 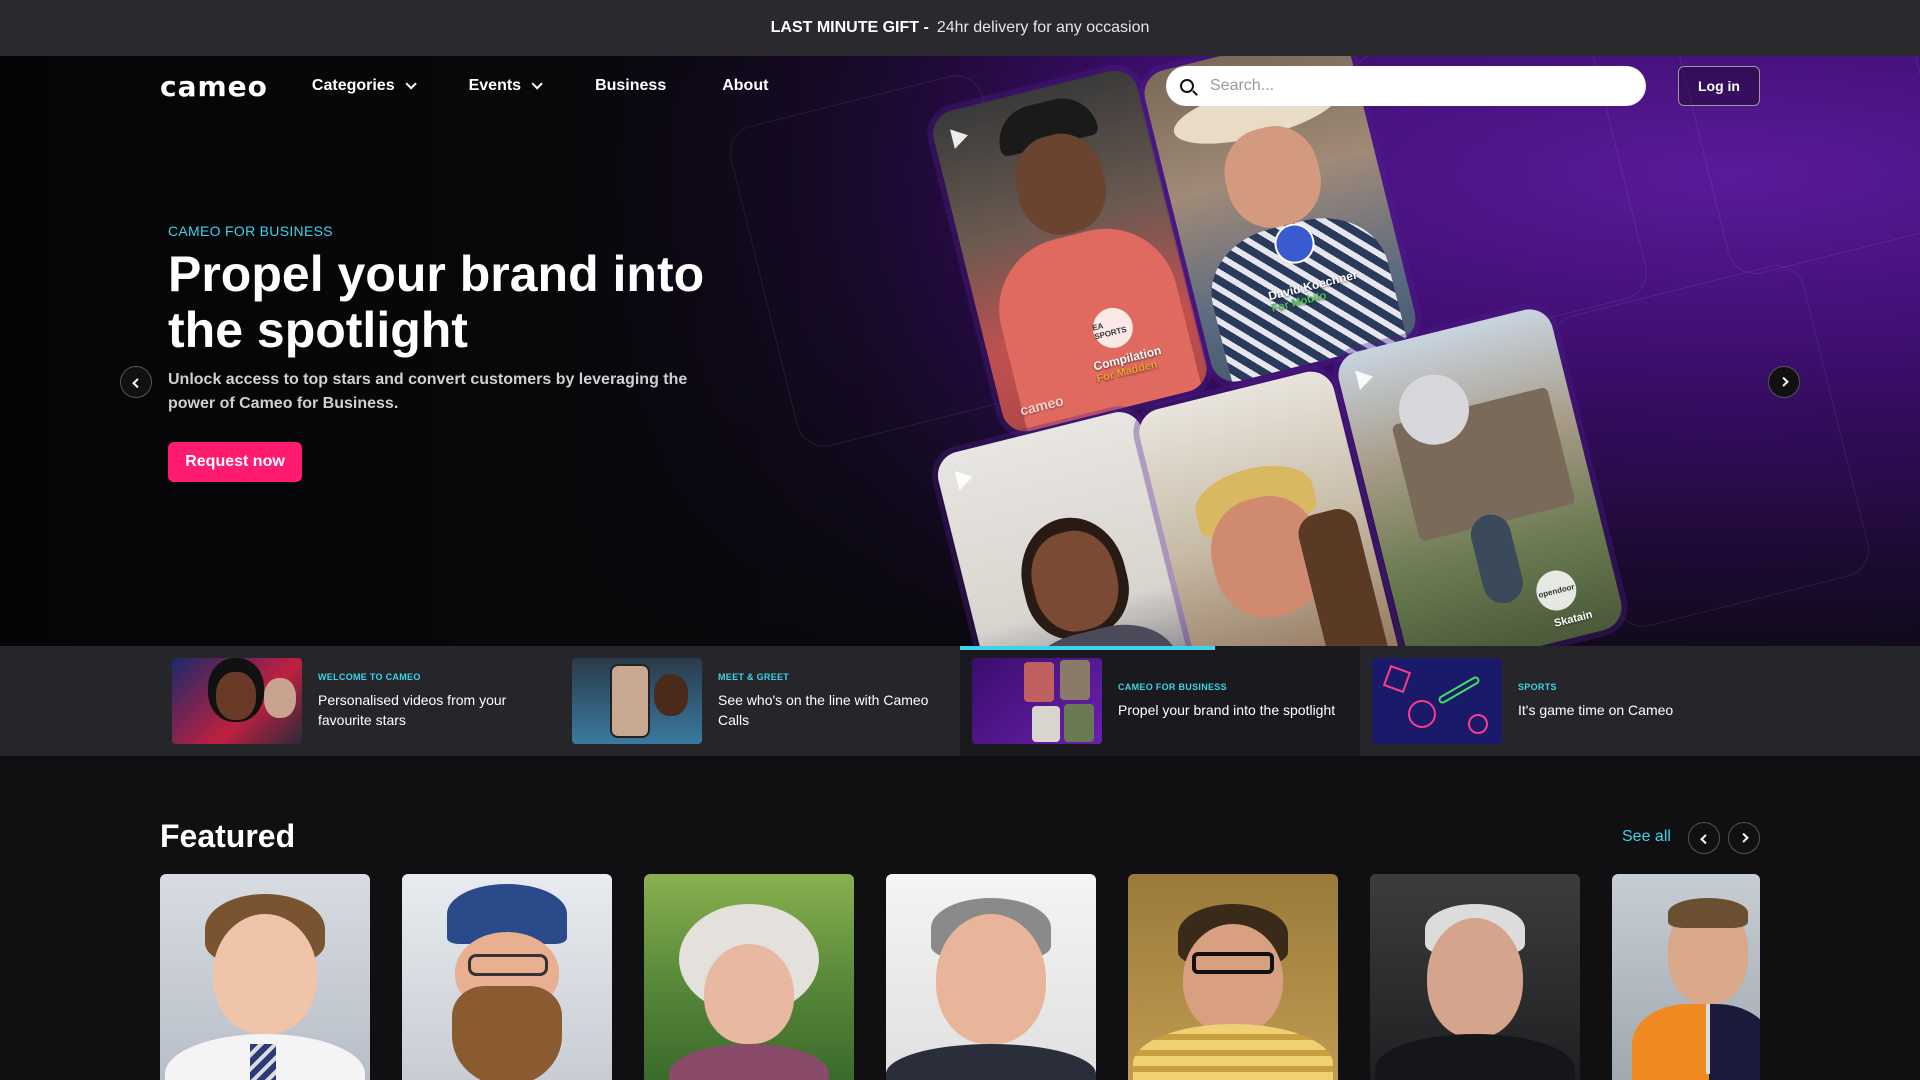 I want to click on request-now-button: Request now, so click(x=235, y=462).